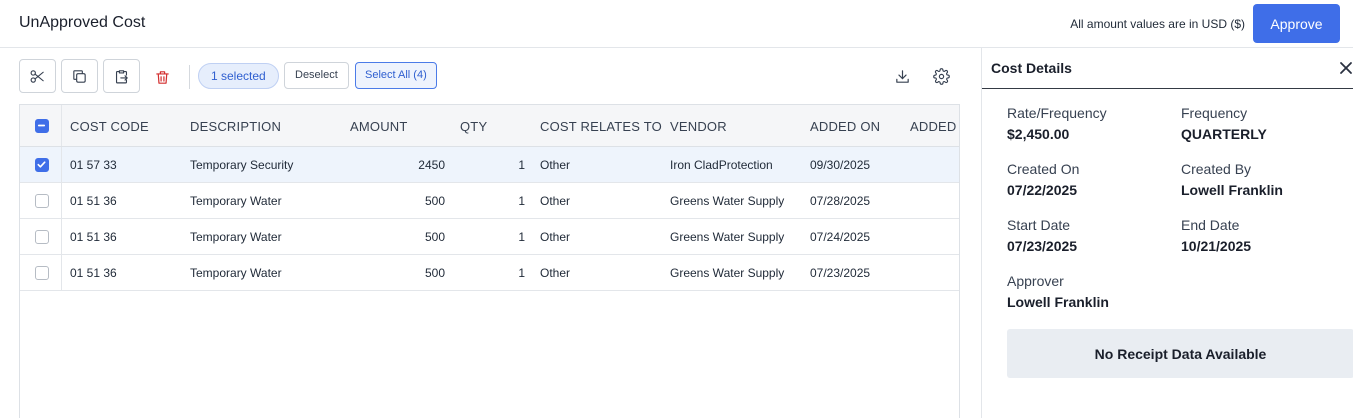 The width and height of the screenshot is (1353, 418). What do you see at coordinates (845, 126) in the screenshot?
I see `column-header-added-on: ADDED ON` at bounding box center [845, 126].